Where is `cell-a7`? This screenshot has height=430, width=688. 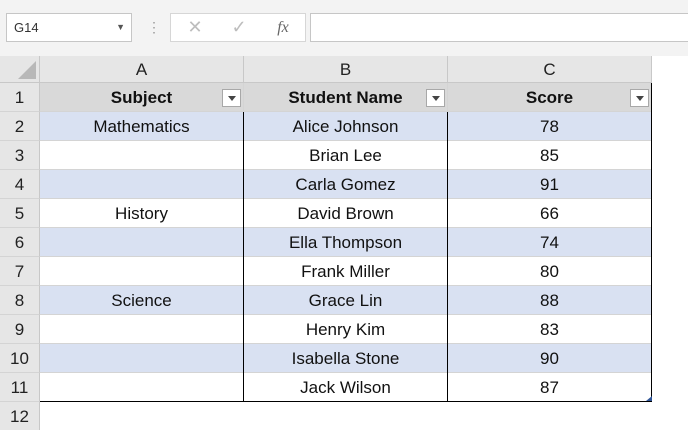
cell-a7 is located at coordinates (142, 271).